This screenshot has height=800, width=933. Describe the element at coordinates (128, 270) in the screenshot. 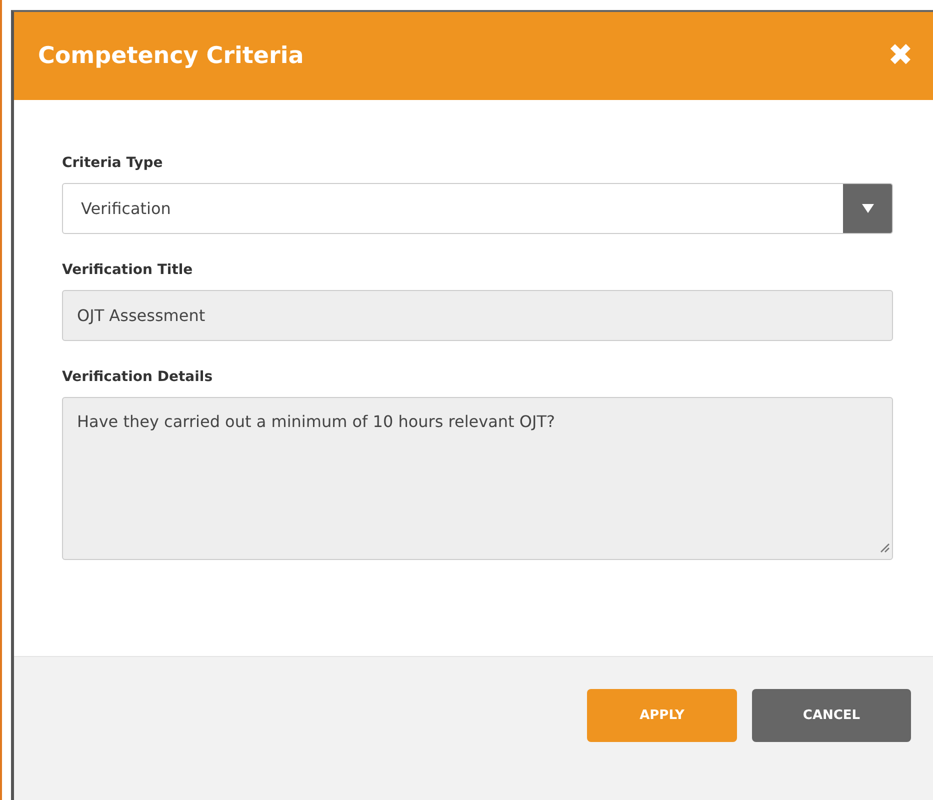

I see `field-label: Verification Title` at that location.